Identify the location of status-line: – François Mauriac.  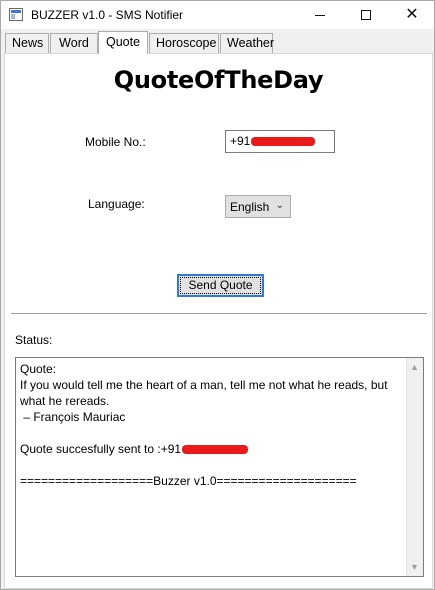
(73, 417).